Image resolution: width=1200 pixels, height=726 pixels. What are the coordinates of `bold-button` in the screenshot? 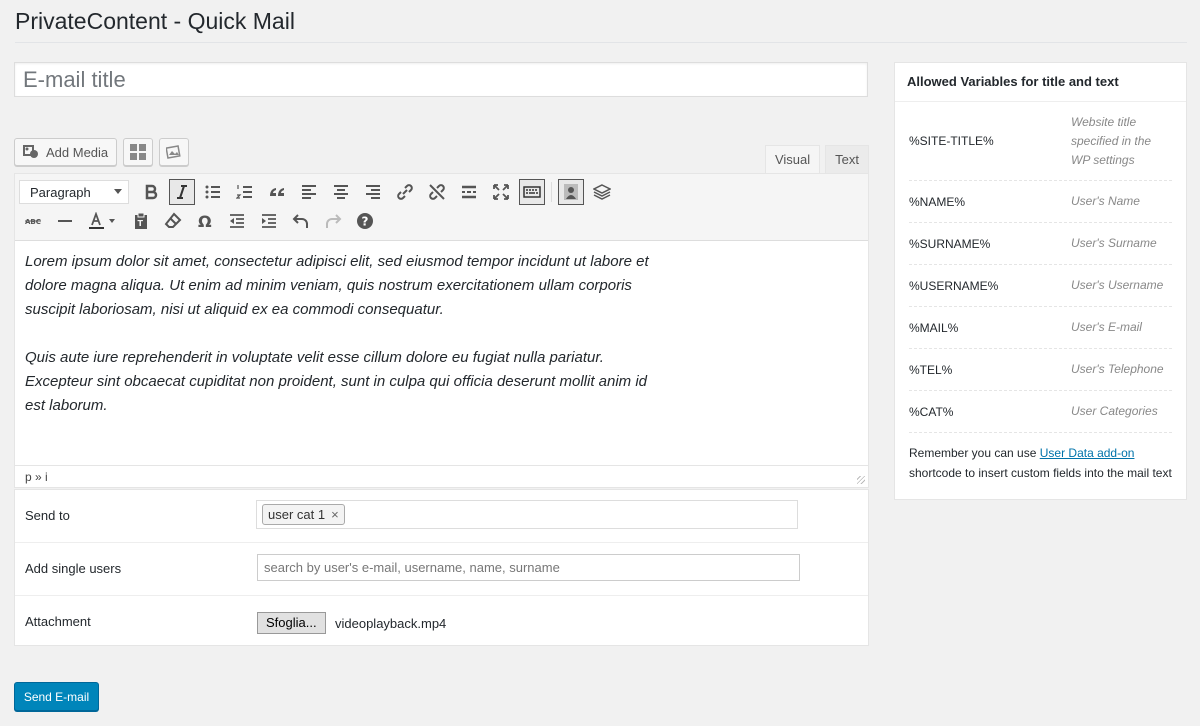 It's located at (151, 192).